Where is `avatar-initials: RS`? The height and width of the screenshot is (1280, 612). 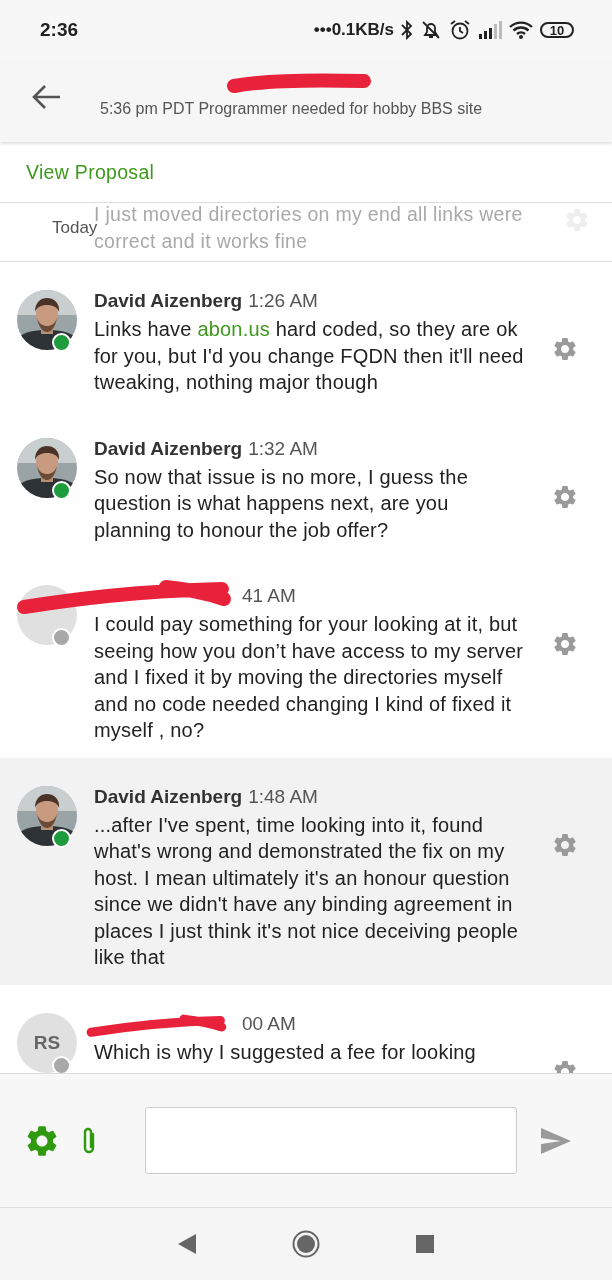
avatar-initials: RS is located at coordinates (47, 1042).